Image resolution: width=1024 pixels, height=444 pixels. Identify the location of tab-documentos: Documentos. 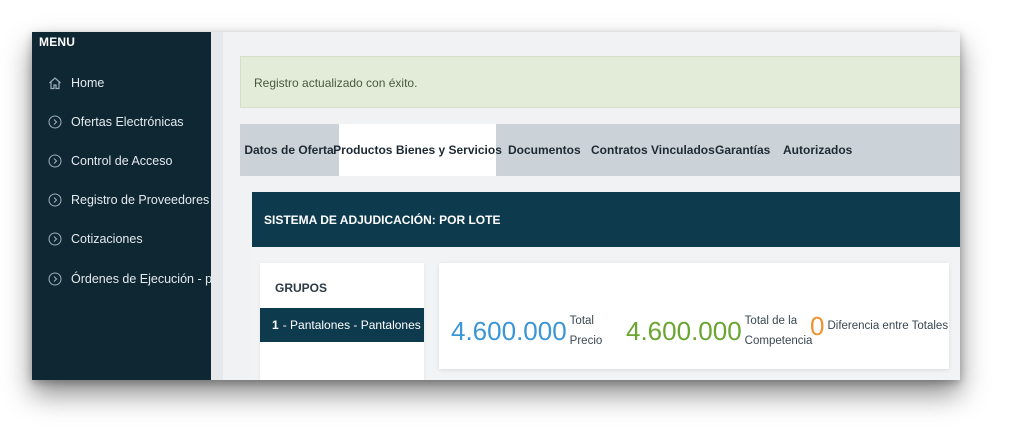
(544, 150).